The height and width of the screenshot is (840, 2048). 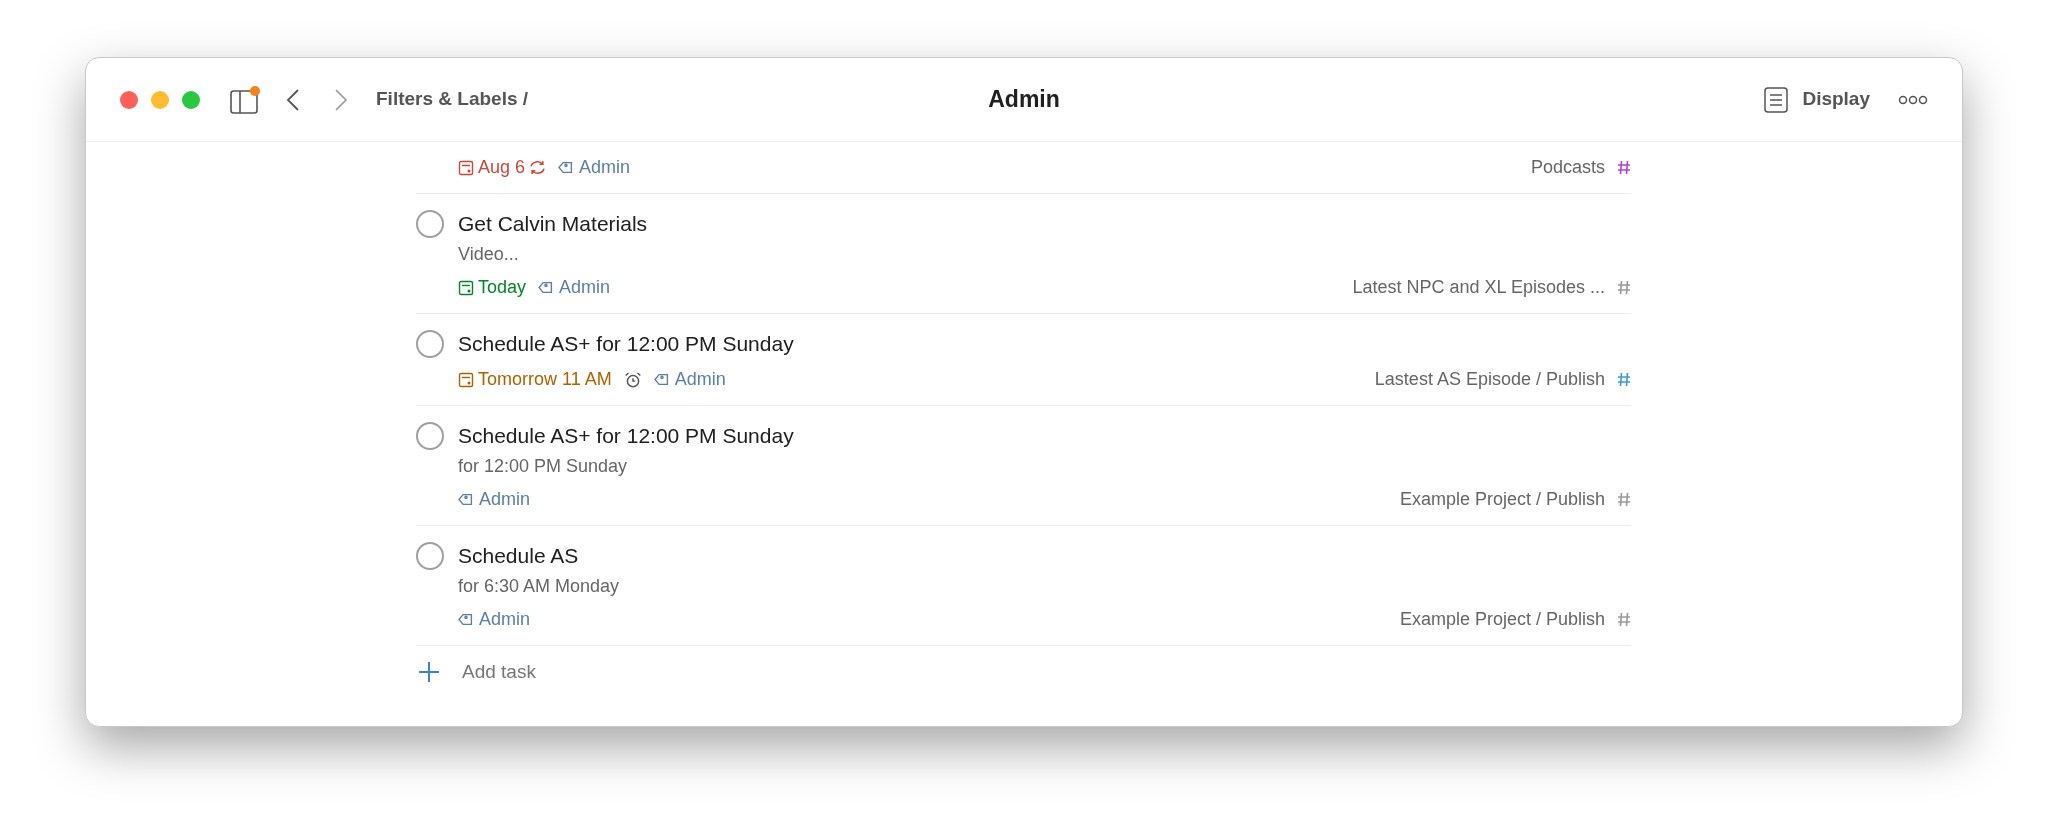 What do you see at coordinates (502, 167) in the screenshot?
I see `due-date: Aug 6` at bounding box center [502, 167].